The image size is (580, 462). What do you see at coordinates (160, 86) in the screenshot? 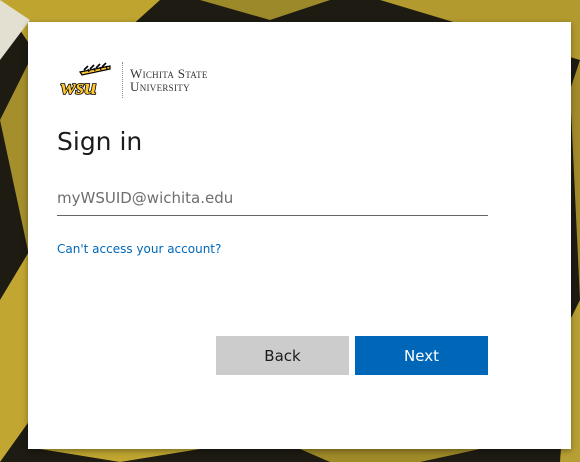
I see `university-name-line2: University` at bounding box center [160, 86].